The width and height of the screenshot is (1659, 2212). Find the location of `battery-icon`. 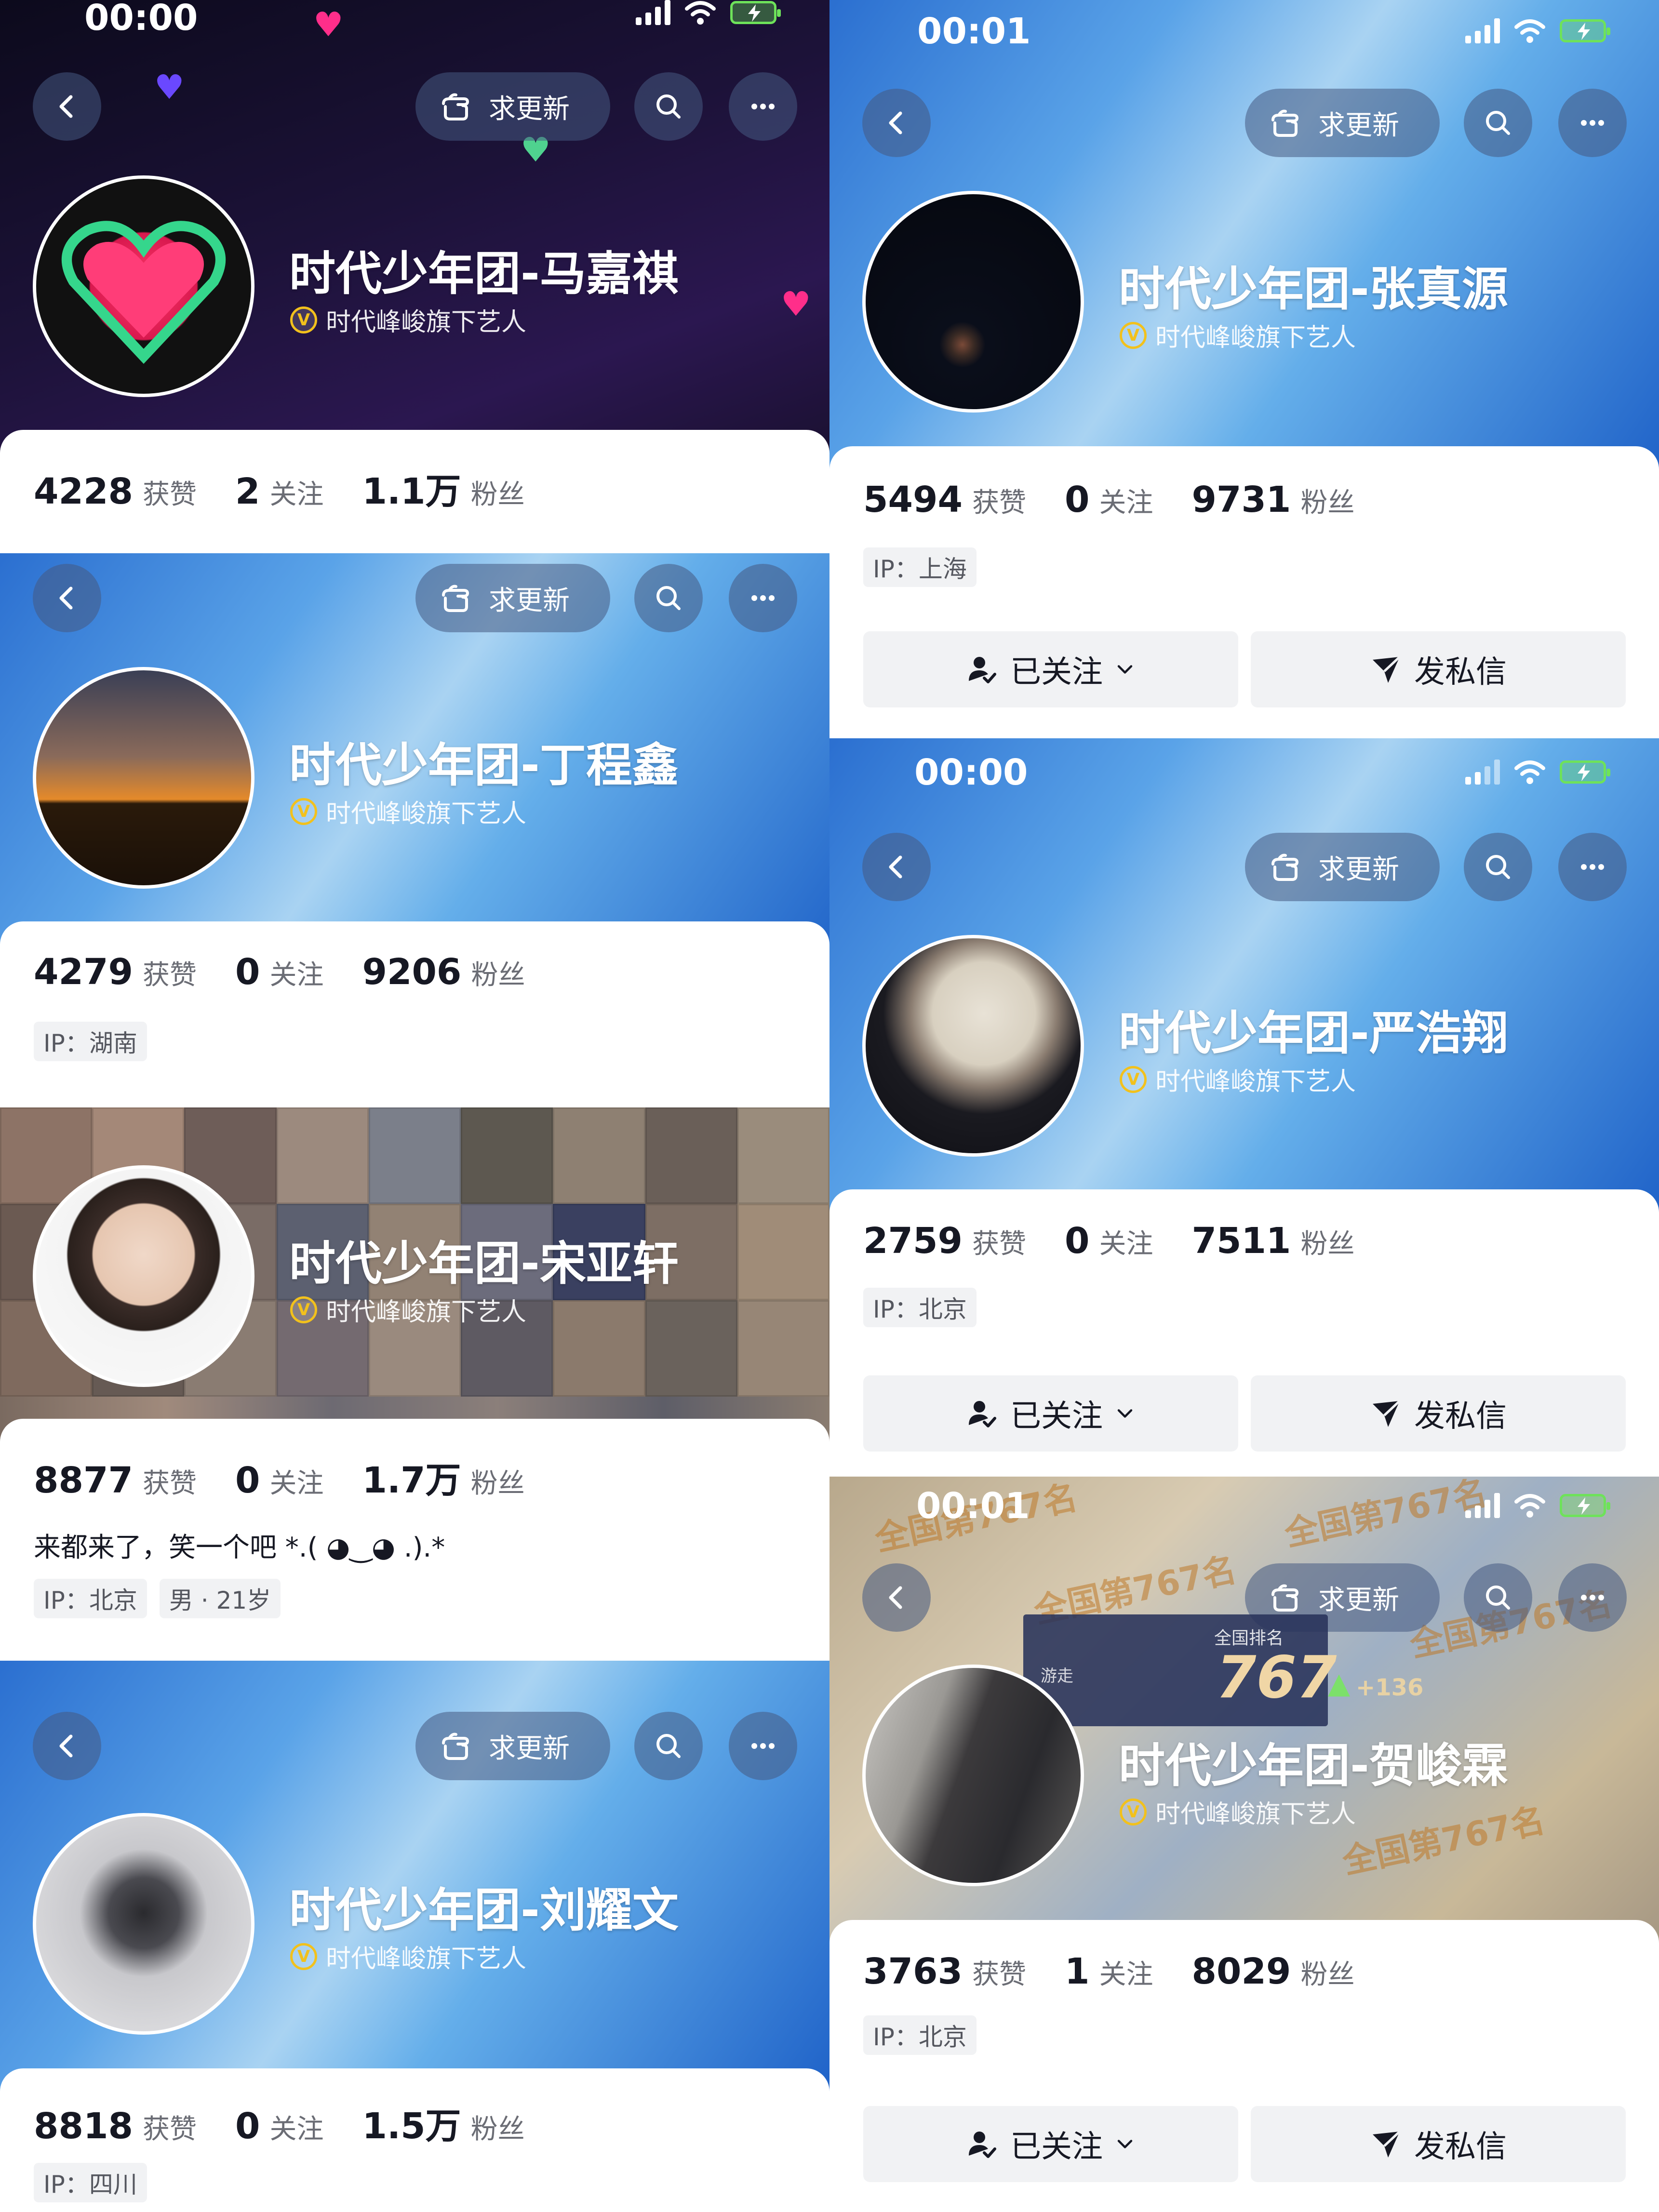

battery-icon is located at coordinates (1585, 1505).